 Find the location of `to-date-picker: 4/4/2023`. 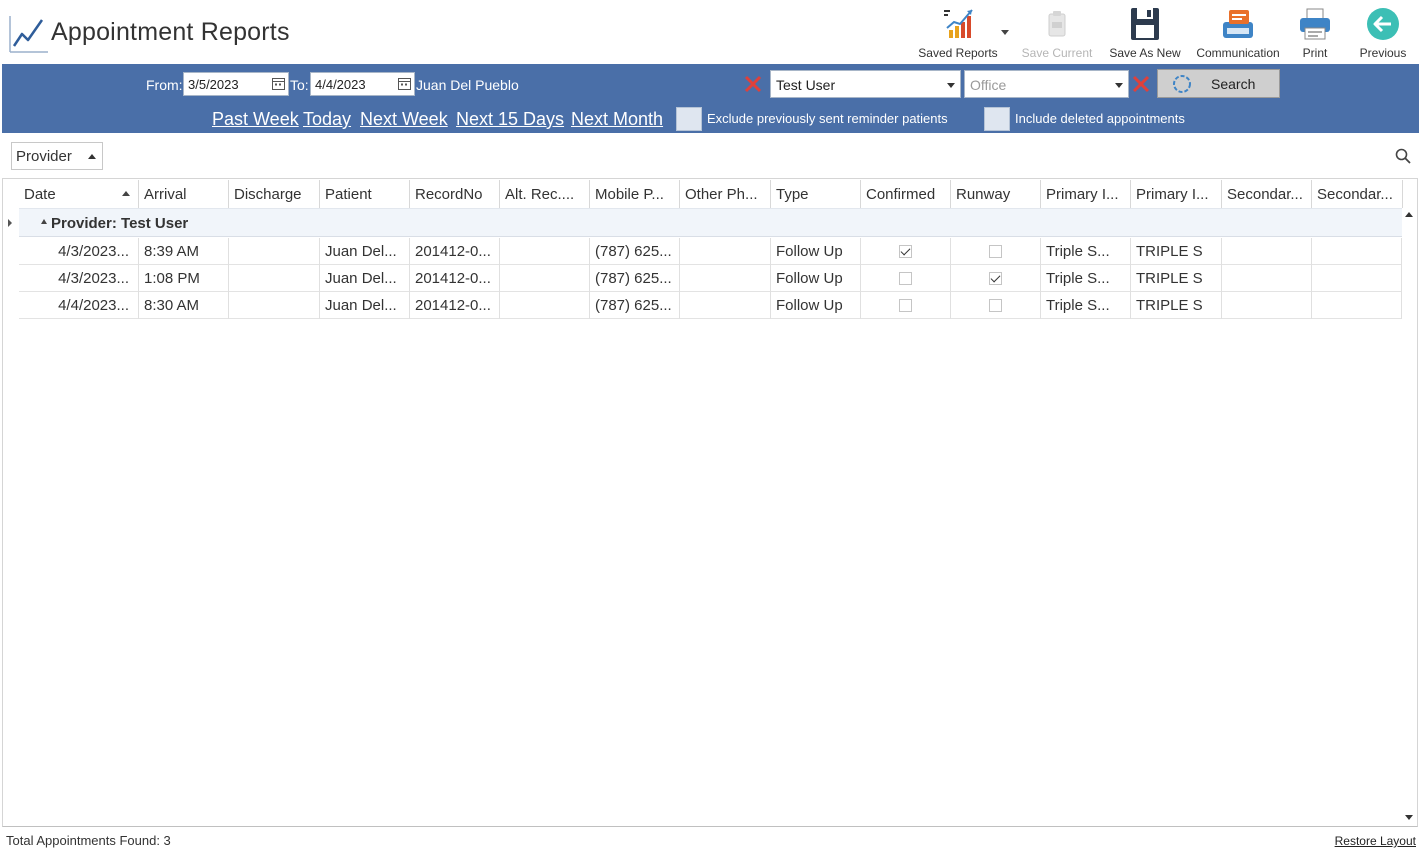

to-date-picker: 4/4/2023 is located at coordinates (362, 84).